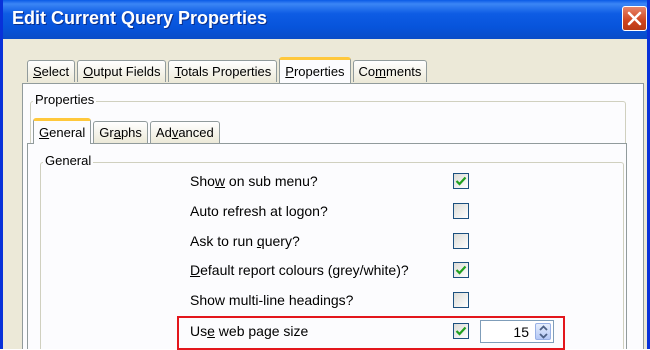 The height and width of the screenshot is (350, 650). I want to click on window-title: Edit Current Query Properties, so click(140, 18).